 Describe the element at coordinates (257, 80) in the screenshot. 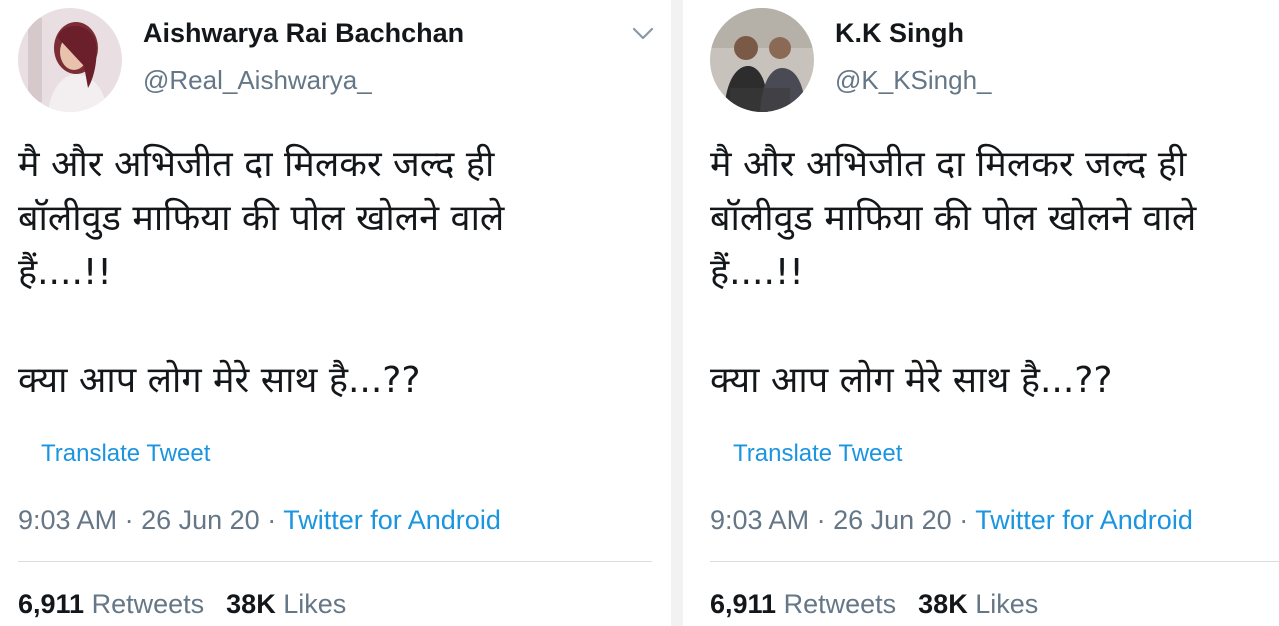

I see `user-handle: @Real_Aishwarya_` at that location.